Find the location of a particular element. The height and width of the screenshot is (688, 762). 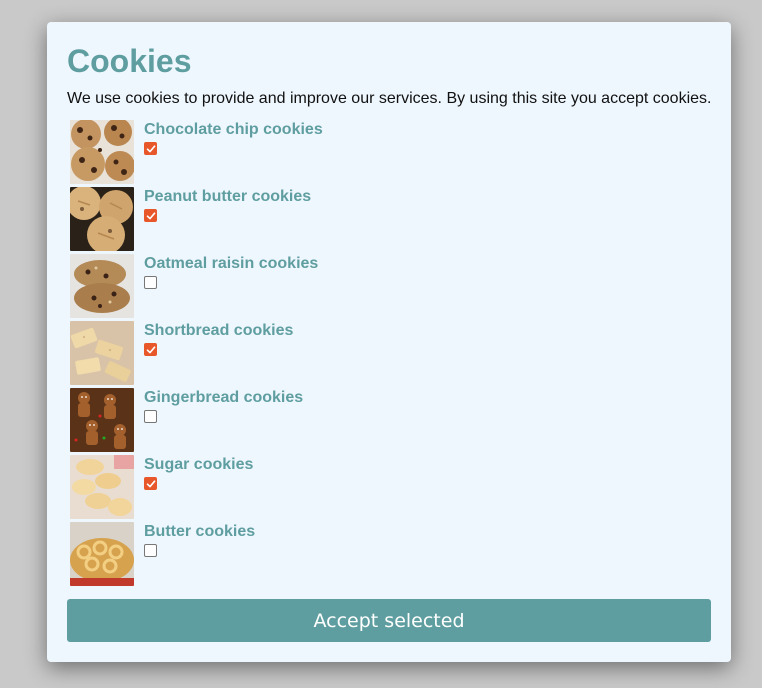

butter-cookie-image is located at coordinates (102, 554).